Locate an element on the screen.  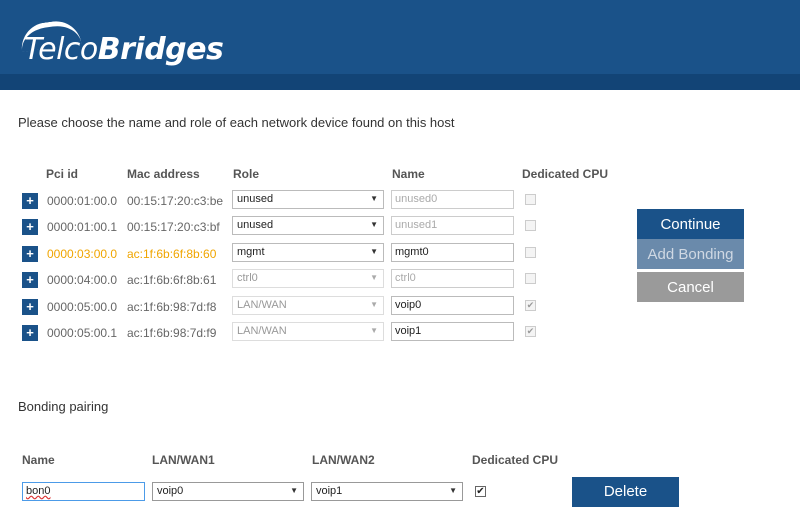
bond-lan2-select: voip1 ▼ is located at coordinates (387, 491).